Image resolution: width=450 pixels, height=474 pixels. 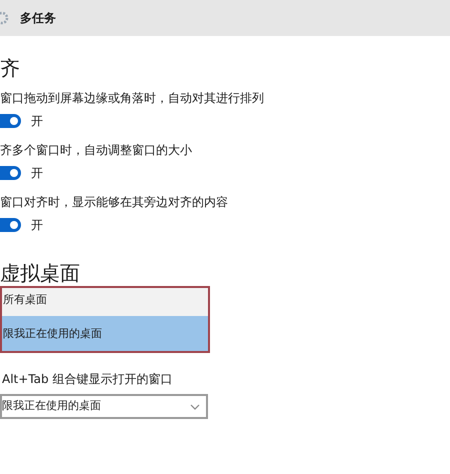 What do you see at coordinates (104, 406) in the screenshot?
I see `dropdown-field: 限我正在使用的桌面` at bounding box center [104, 406].